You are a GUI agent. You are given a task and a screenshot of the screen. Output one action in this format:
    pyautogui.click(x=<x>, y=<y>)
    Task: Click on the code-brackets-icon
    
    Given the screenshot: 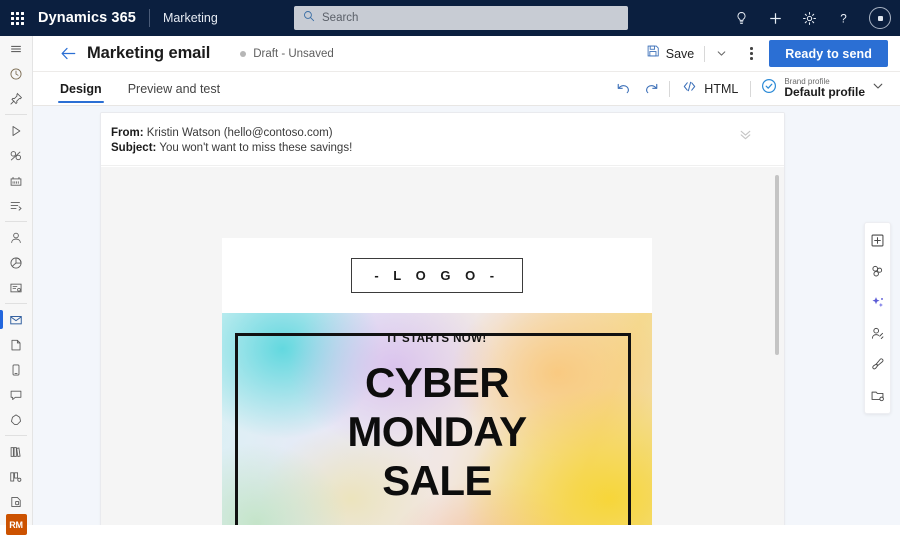 What is the action you would take?
    pyautogui.click(x=689, y=89)
    